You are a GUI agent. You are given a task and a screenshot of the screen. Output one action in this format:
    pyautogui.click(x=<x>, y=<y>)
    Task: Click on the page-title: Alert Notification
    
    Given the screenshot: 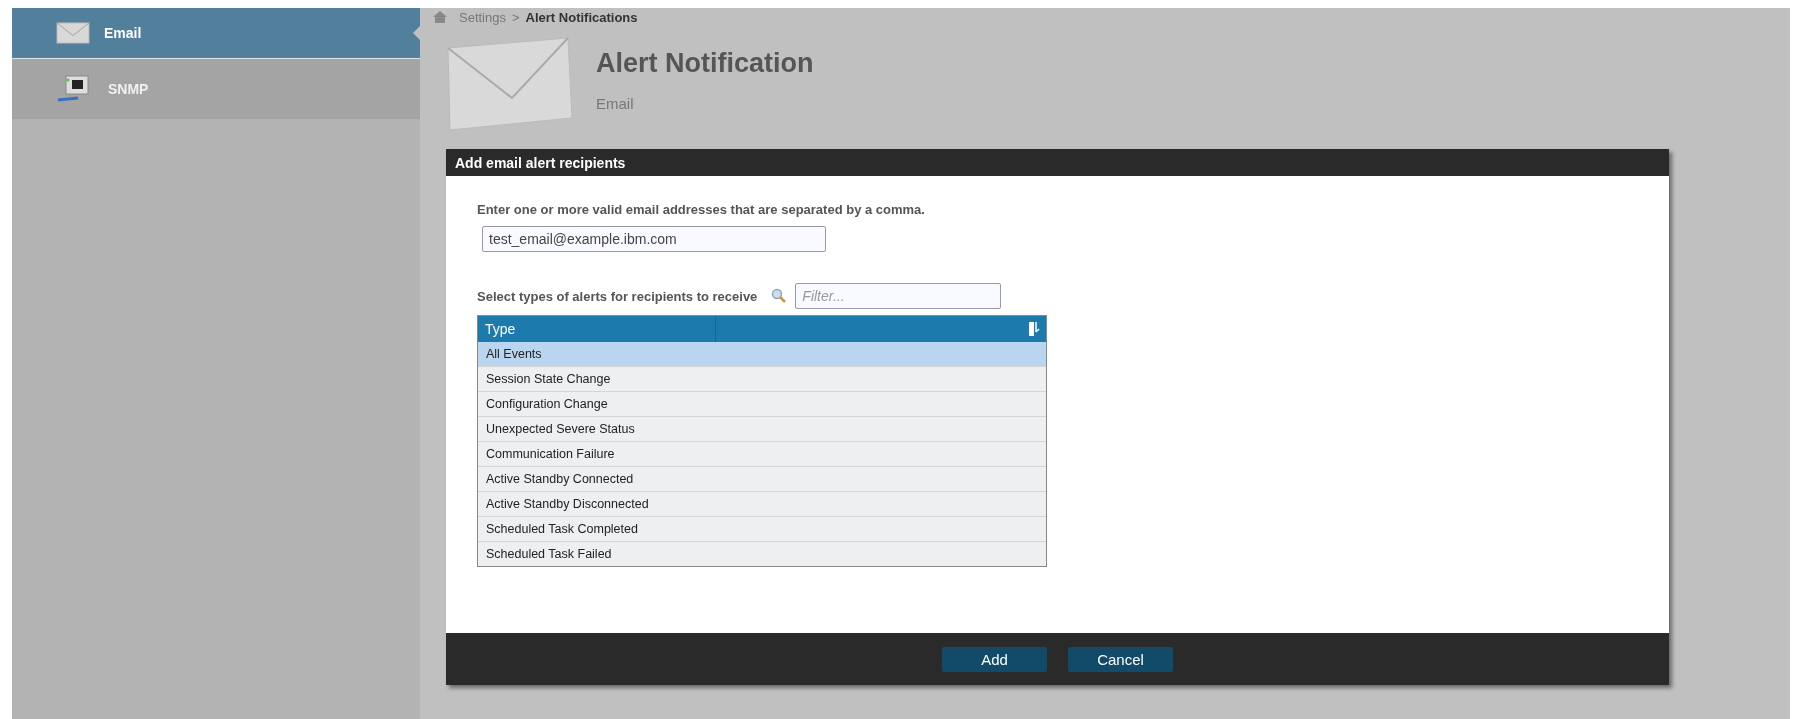 What is the action you would take?
    pyautogui.click(x=705, y=63)
    